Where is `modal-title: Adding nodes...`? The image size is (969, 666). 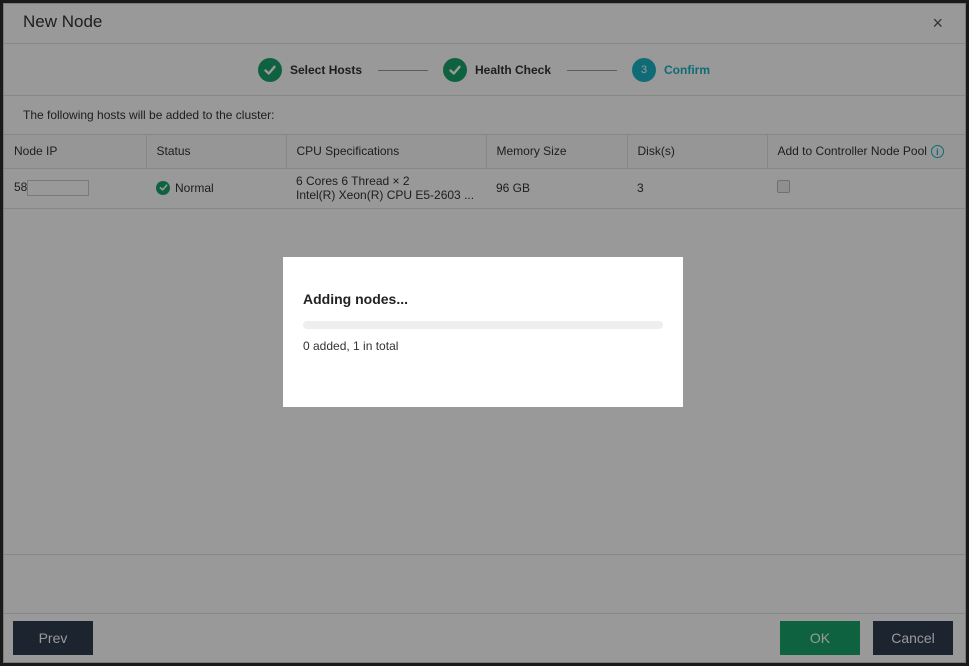 modal-title: Adding nodes... is located at coordinates (355, 299).